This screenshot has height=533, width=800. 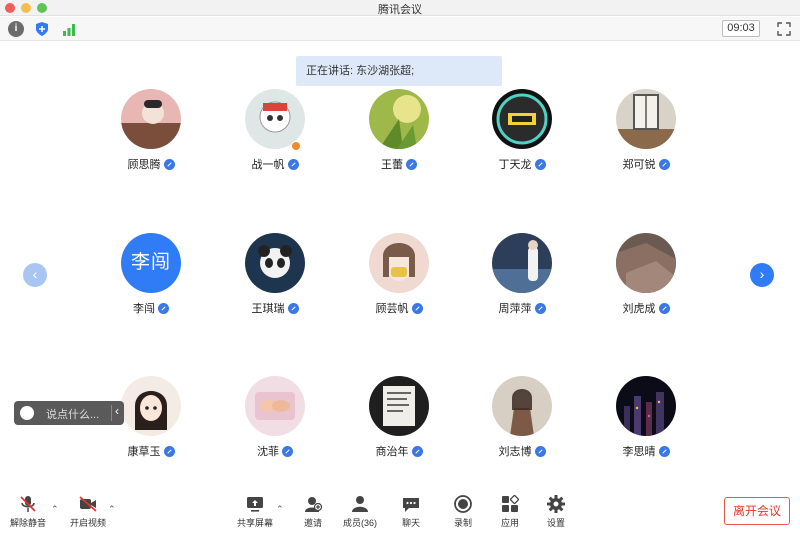 I want to click on participant-name: 顾思腾, so click(x=144, y=165).